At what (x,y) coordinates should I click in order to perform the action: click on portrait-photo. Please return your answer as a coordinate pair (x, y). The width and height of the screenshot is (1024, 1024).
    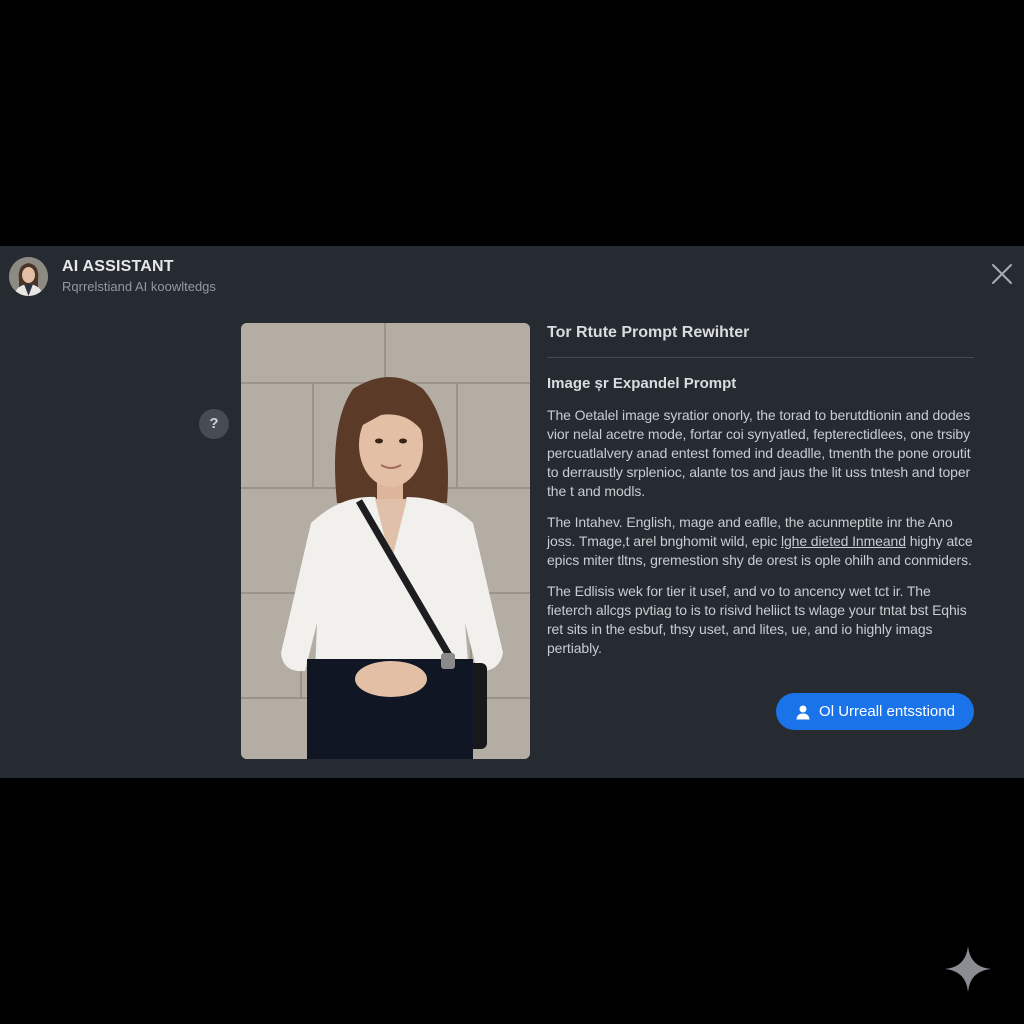
    Looking at the image, I should click on (385, 541).